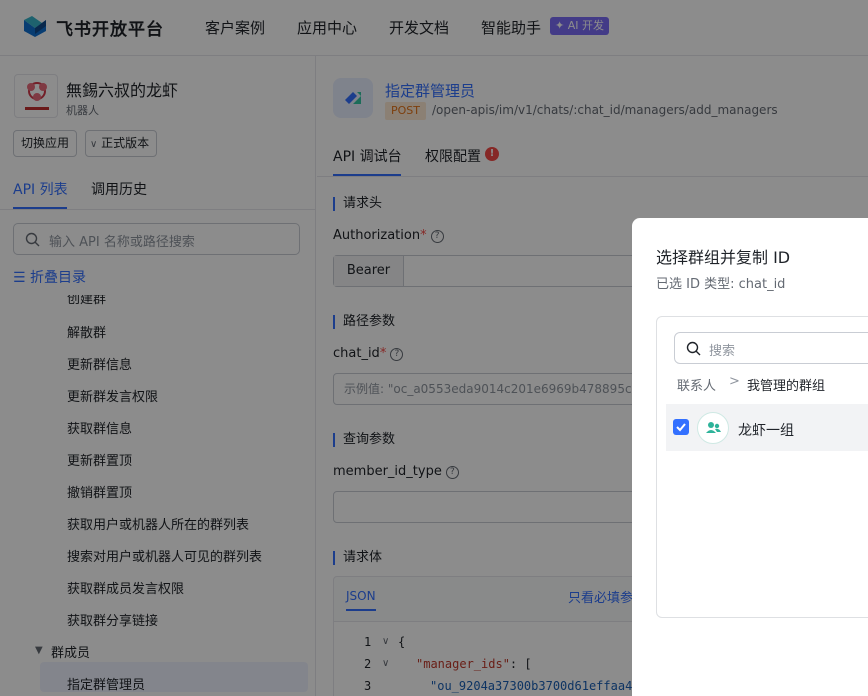 This screenshot has height=696, width=868. Describe the element at coordinates (771, 348) in the screenshot. I see `group-search-input: 搜索` at that location.